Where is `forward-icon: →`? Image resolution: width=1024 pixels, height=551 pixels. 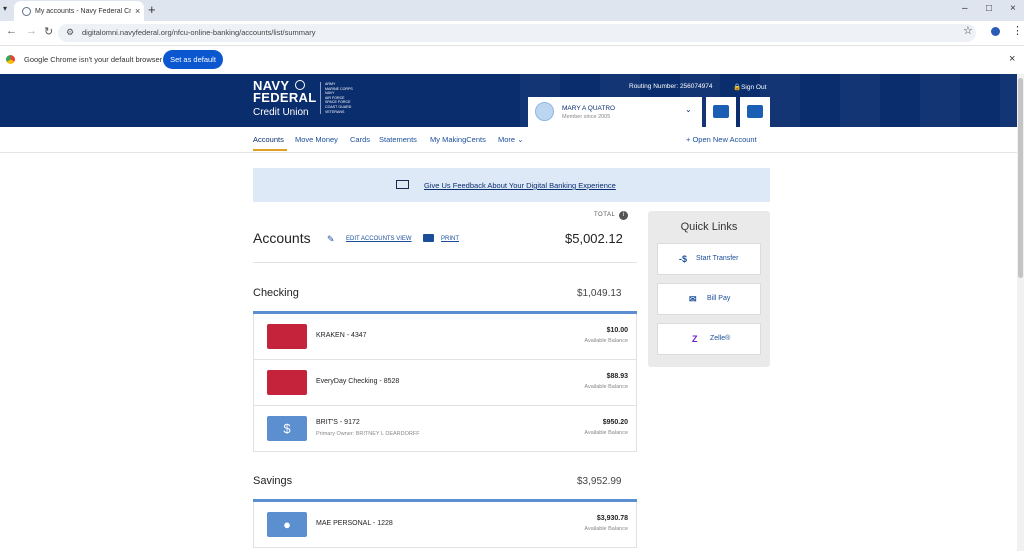 forward-icon: → is located at coordinates (31, 31).